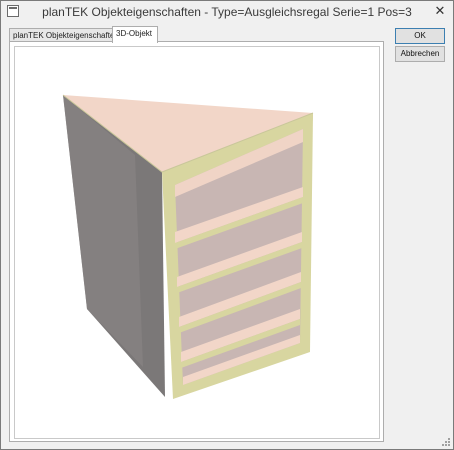  What do you see at coordinates (420, 54) in the screenshot?
I see `cancel-button: Abbrechen` at bounding box center [420, 54].